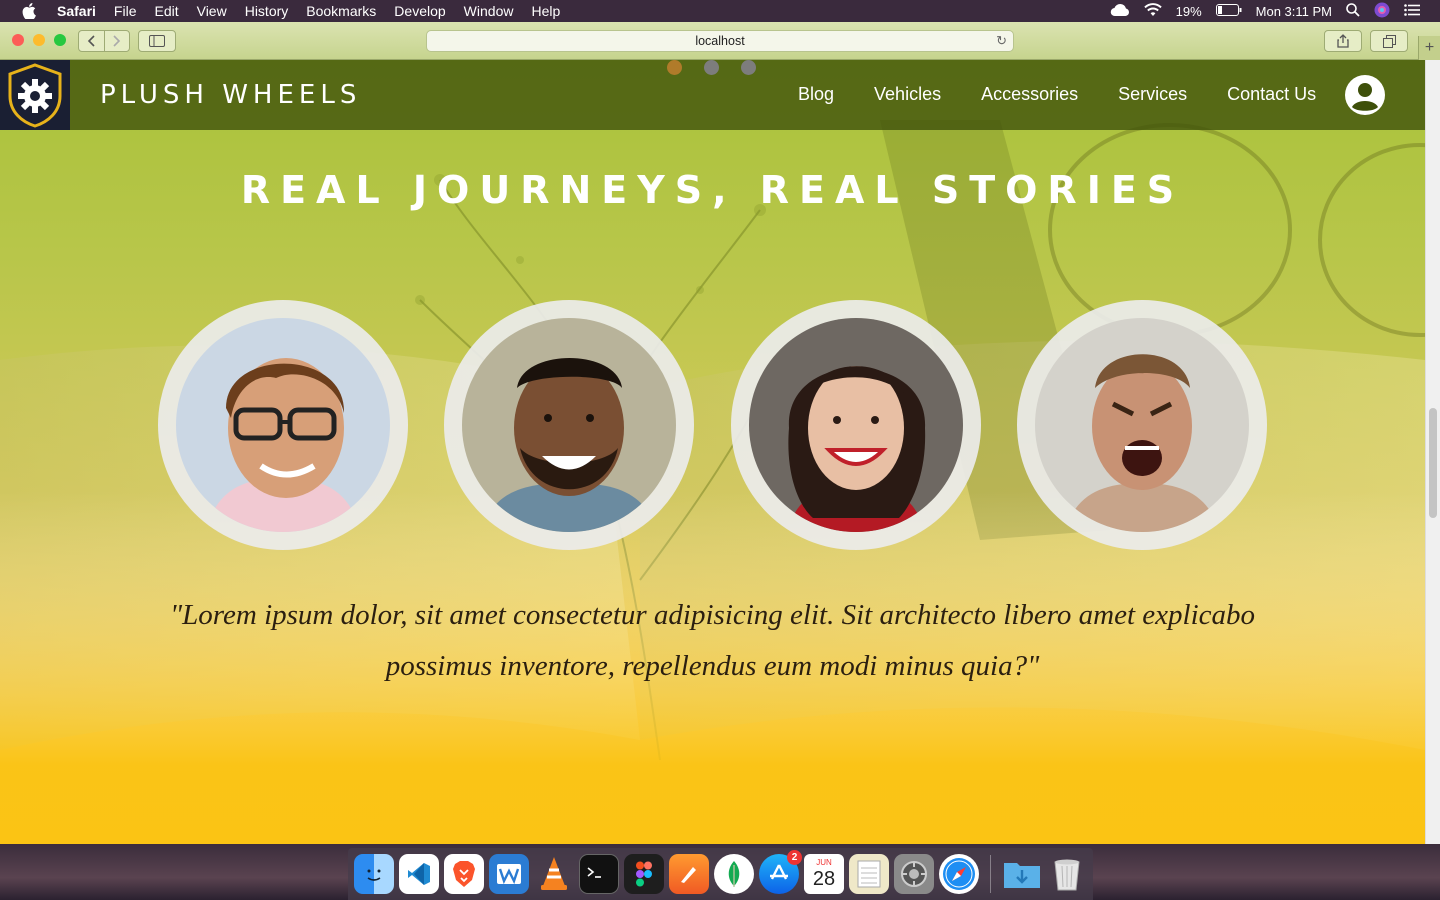 This screenshot has width=1440, height=900. Describe the element at coordinates (419, 11) in the screenshot. I see `menu-develop: Develop` at that location.